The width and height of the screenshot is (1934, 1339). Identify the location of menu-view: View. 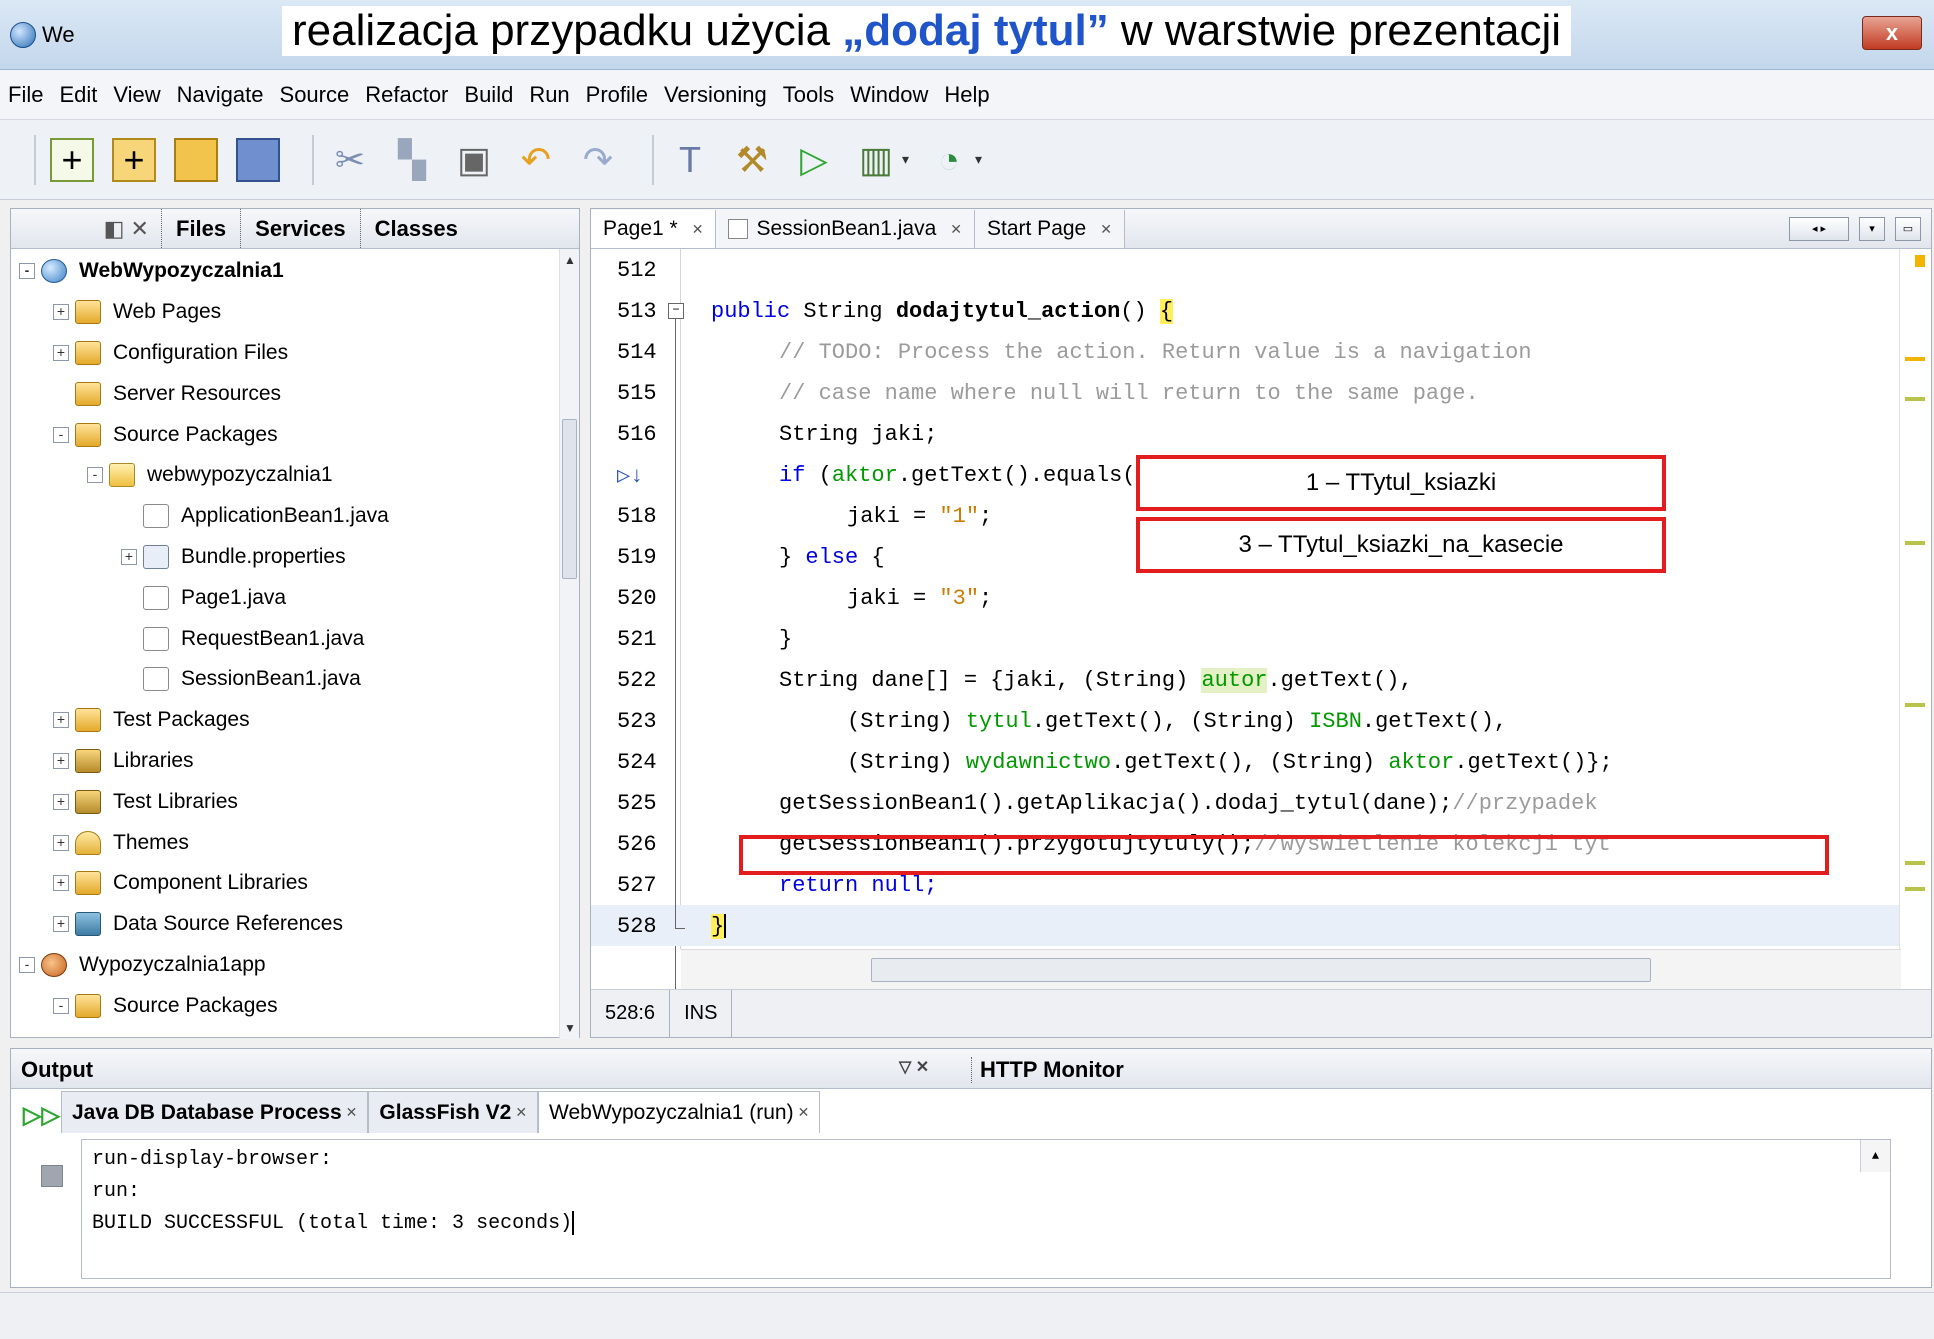
(136, 95).